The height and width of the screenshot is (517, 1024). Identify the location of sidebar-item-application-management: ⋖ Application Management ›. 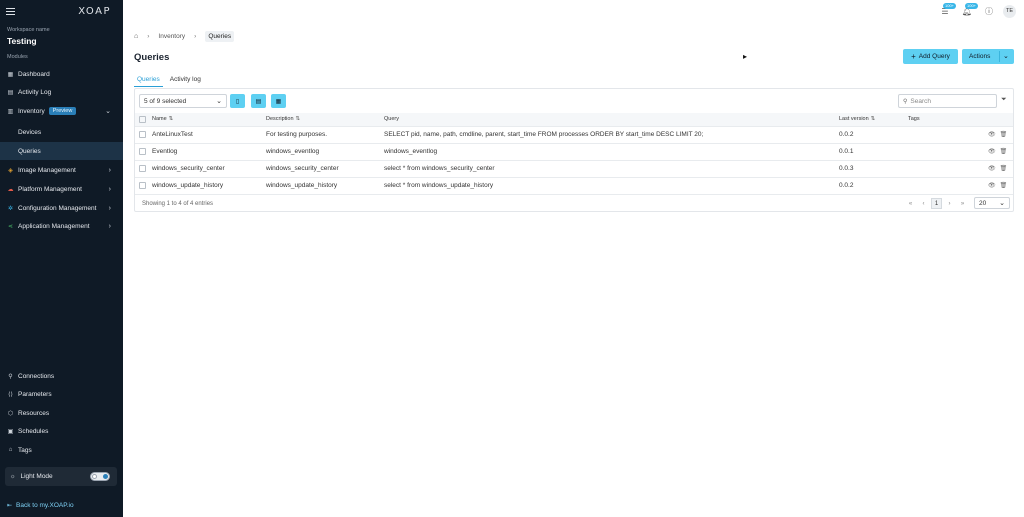
(61, 226).